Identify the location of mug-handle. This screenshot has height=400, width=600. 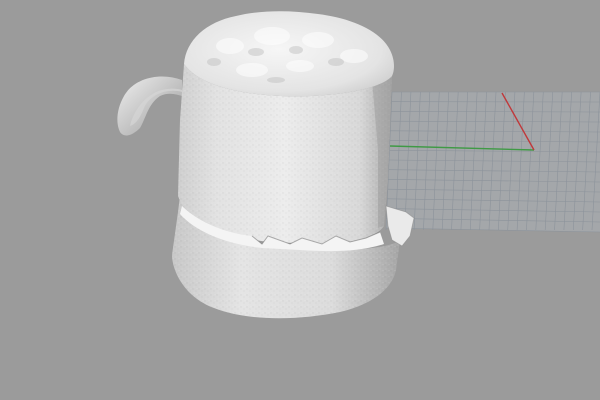
(149, 106).